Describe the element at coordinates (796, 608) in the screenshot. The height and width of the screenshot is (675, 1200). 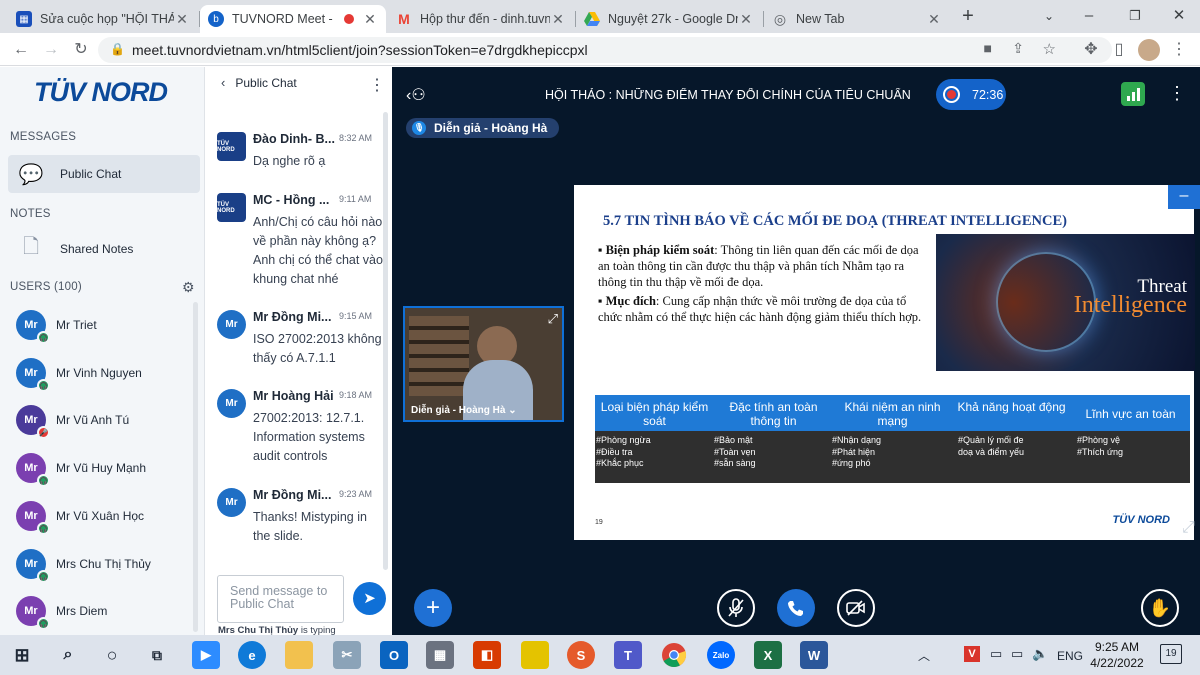
I see `leave-audio-button` at that location.